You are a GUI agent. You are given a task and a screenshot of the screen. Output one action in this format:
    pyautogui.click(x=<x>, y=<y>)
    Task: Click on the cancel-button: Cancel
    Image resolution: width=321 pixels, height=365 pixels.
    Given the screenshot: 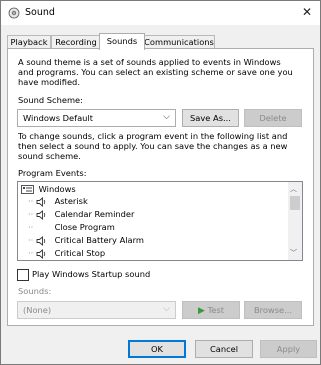 What is the action you would take?
    pyautogui.click(x=224, y=349)
    